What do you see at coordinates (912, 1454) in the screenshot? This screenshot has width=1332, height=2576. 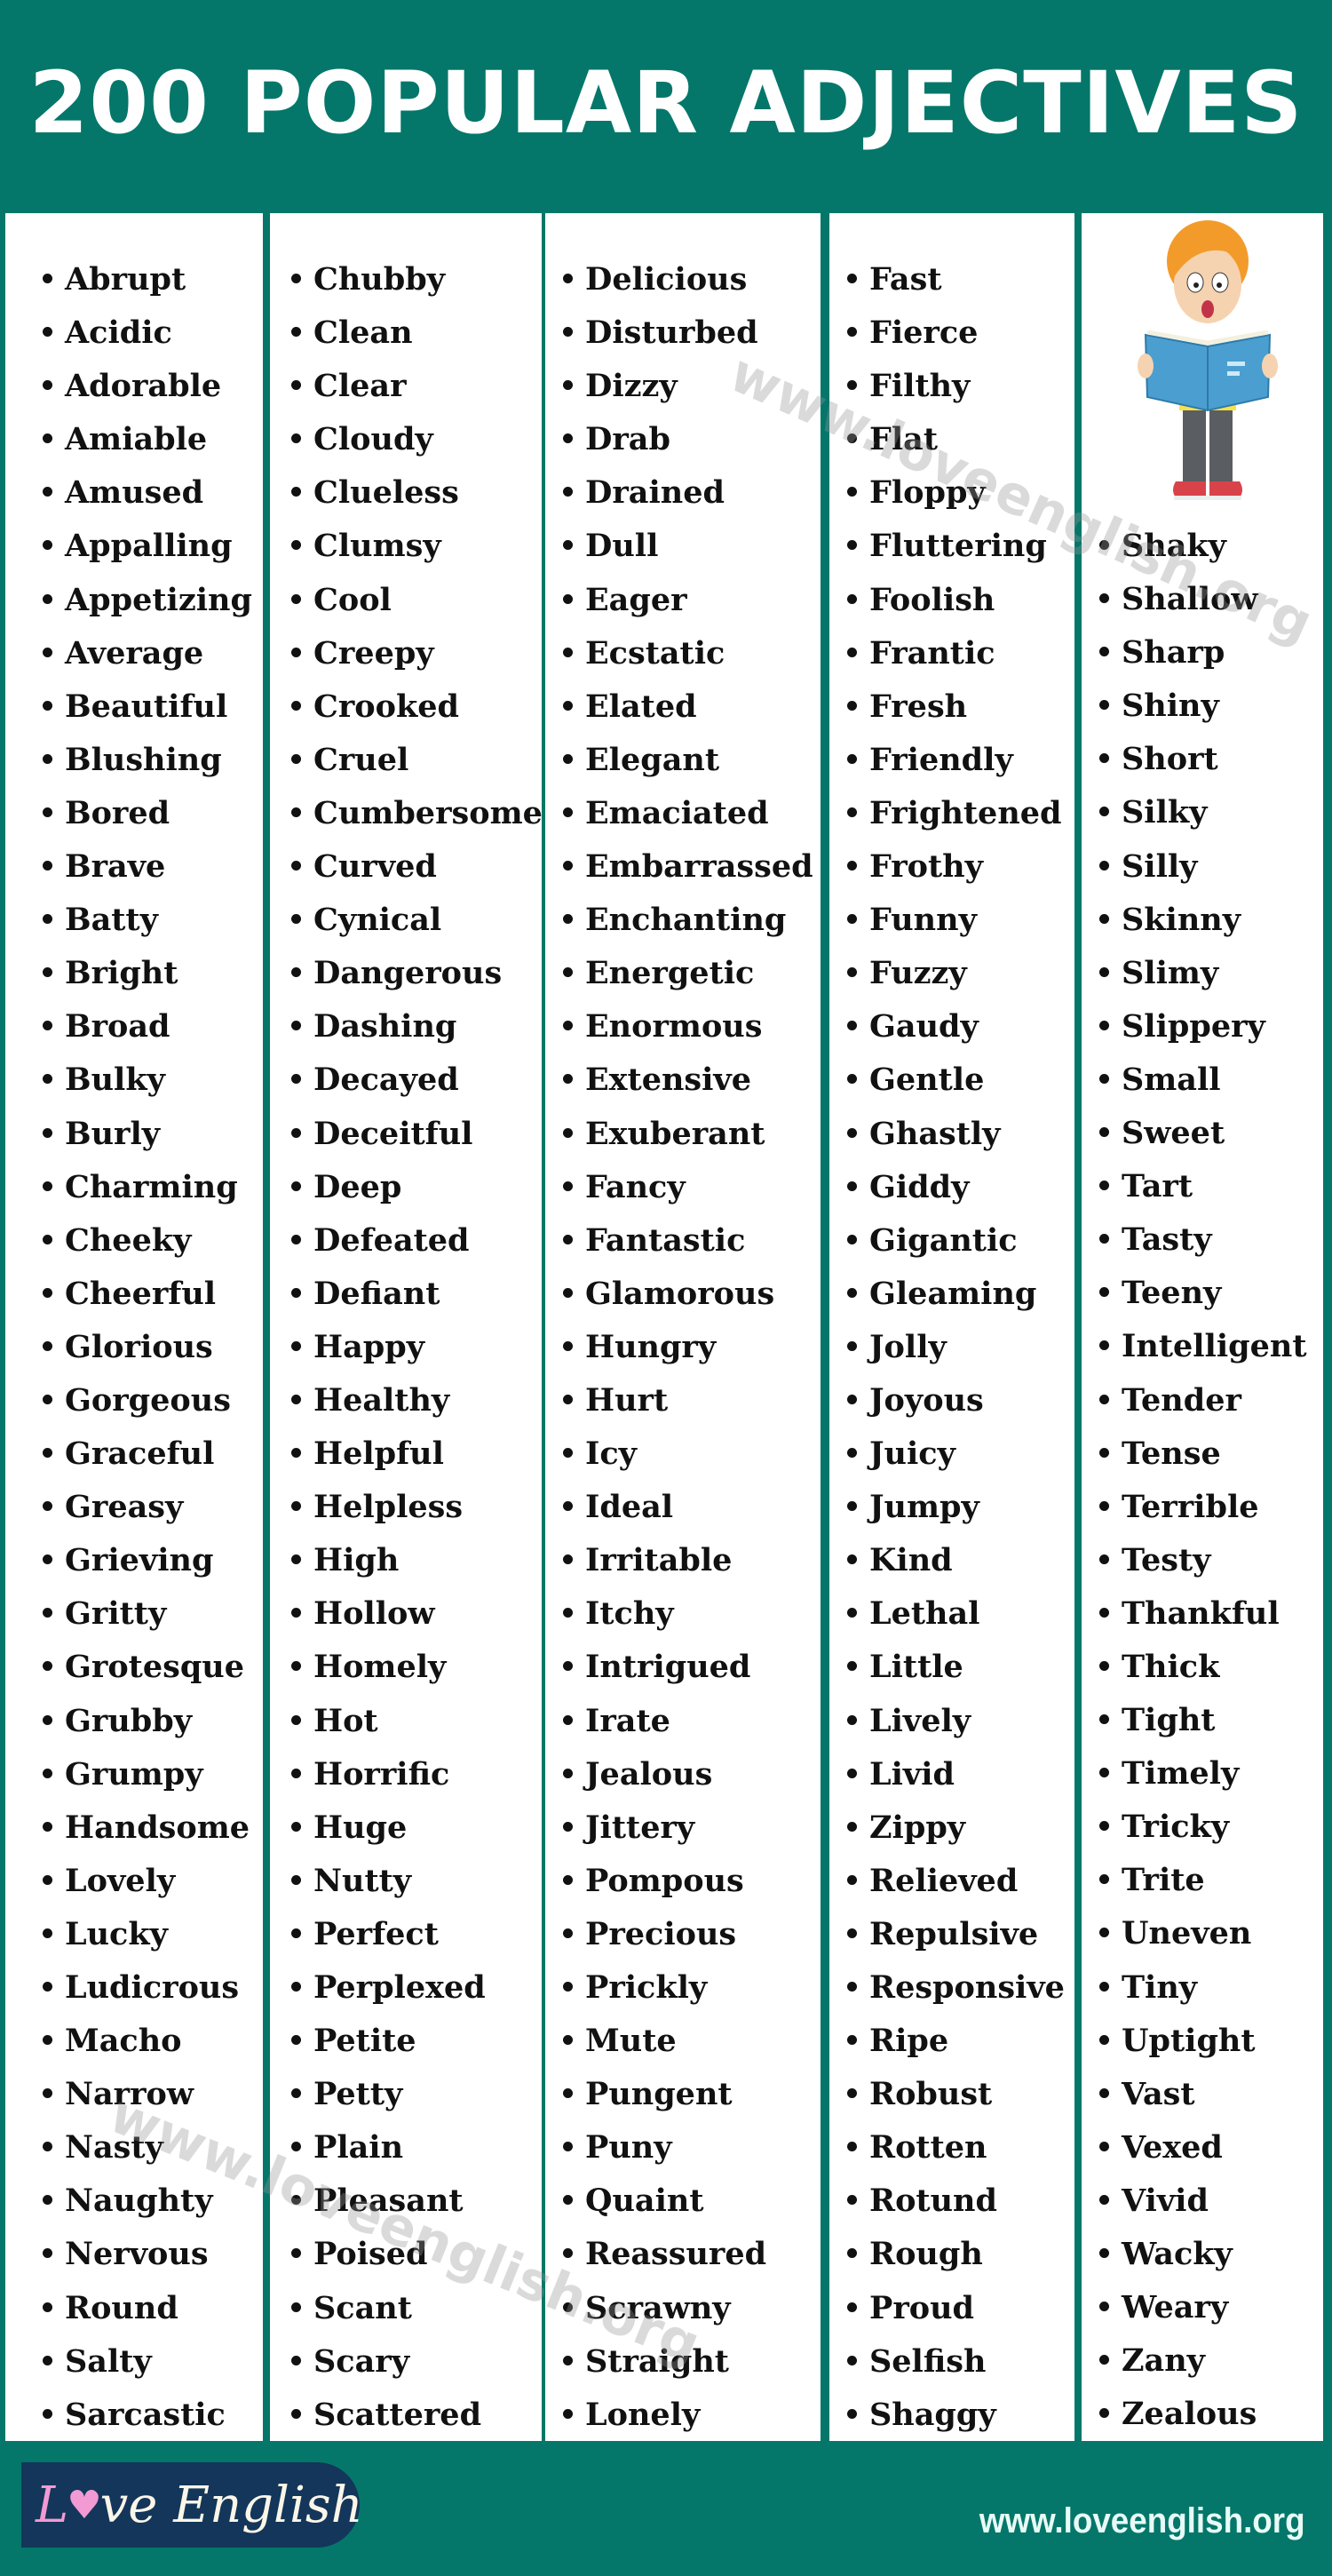 I see `adjective-text: Juicy` at bounding box center [912, 1454].